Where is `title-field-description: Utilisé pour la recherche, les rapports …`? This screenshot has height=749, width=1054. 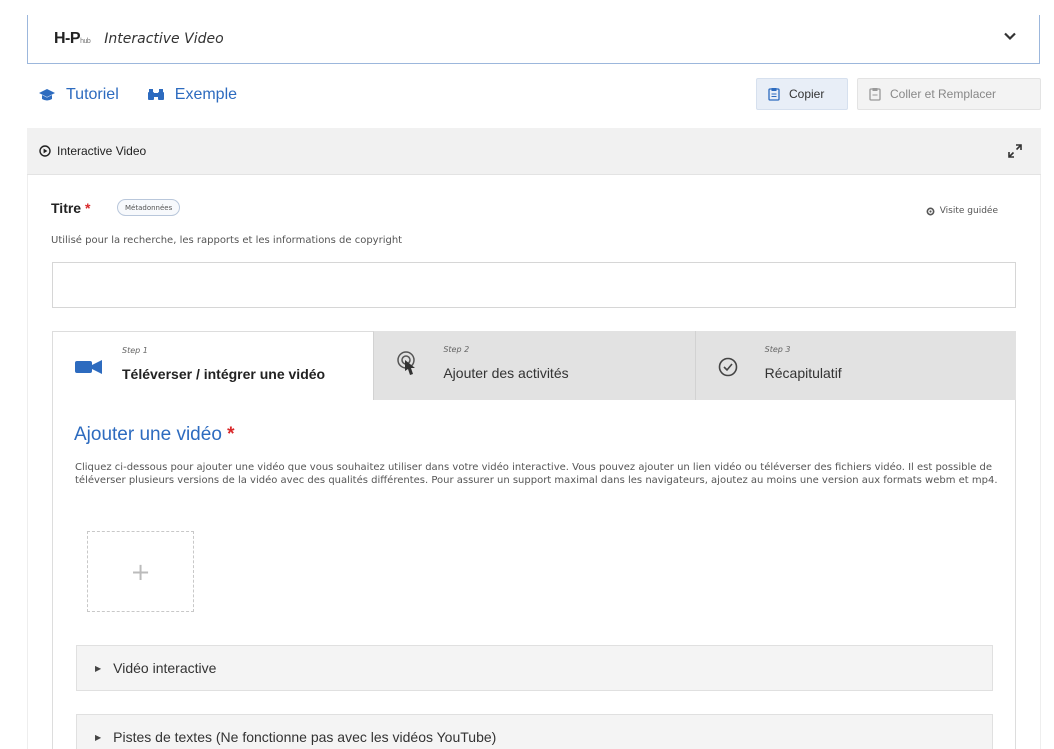 title-field-description: Utilisé pour la recherche, les rapports … is located at coordinates (227, 240).